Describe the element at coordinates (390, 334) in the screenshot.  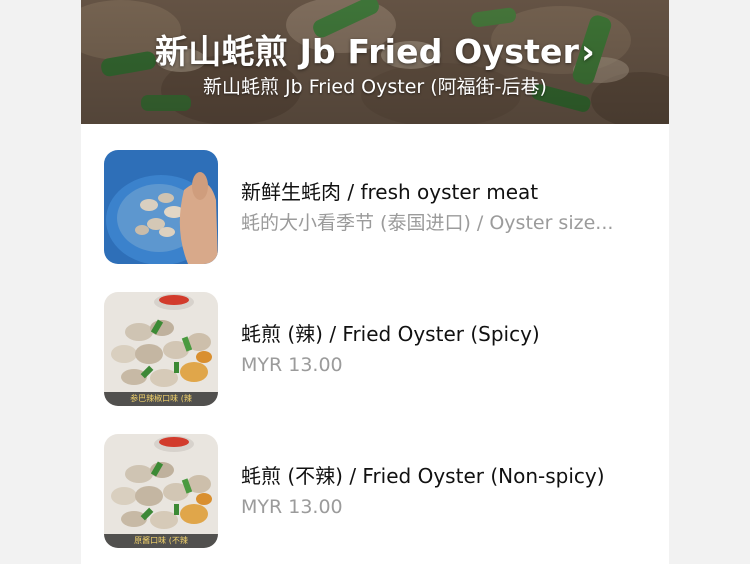
I see `menu-item-name: 蚝煎 (辣) / Fried Oyster (Spicy)` at that location.